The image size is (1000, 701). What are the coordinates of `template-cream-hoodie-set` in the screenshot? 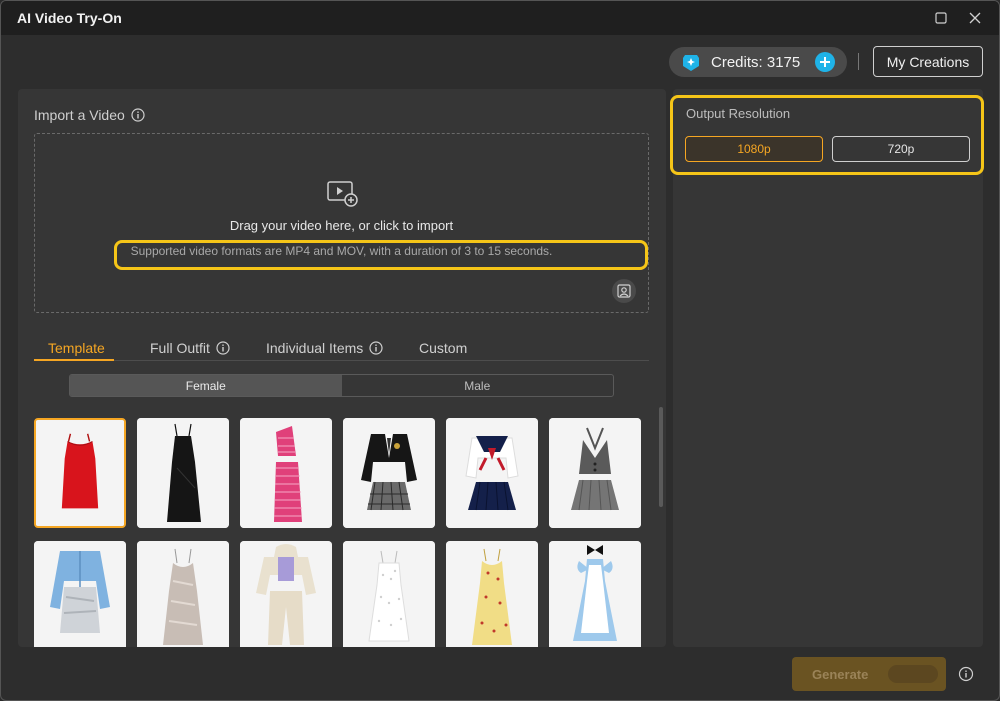 It's located at (286, 594).